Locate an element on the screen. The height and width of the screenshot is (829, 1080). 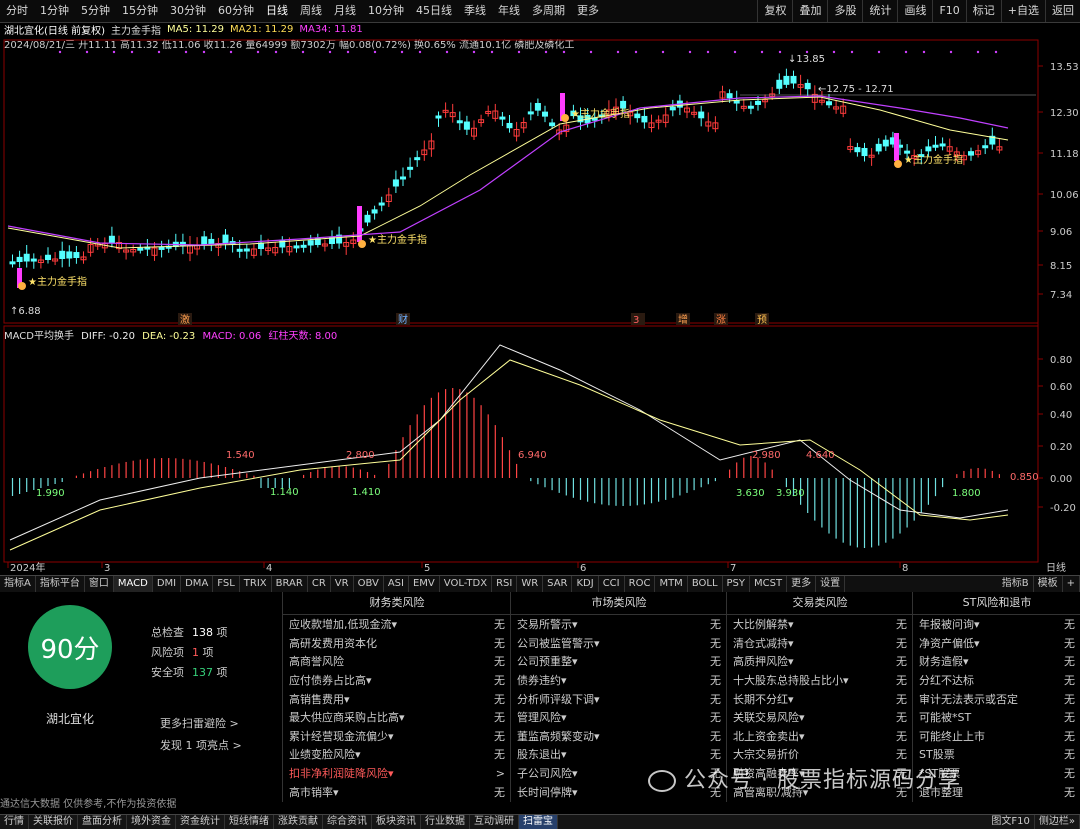
period-tab: 日线 is located at coordinates (277, 11).